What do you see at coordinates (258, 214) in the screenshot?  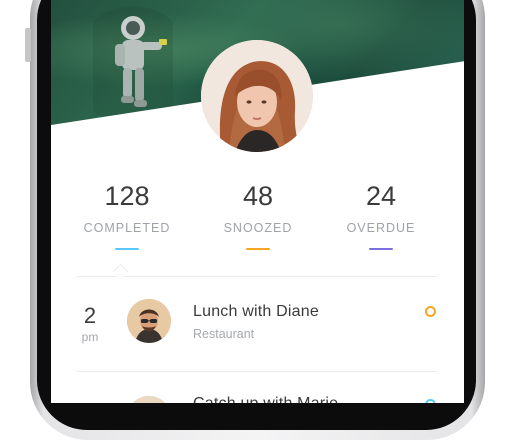 I see `stat-snoozed: 48 SNOOZED` at bounding box center [258, 214].